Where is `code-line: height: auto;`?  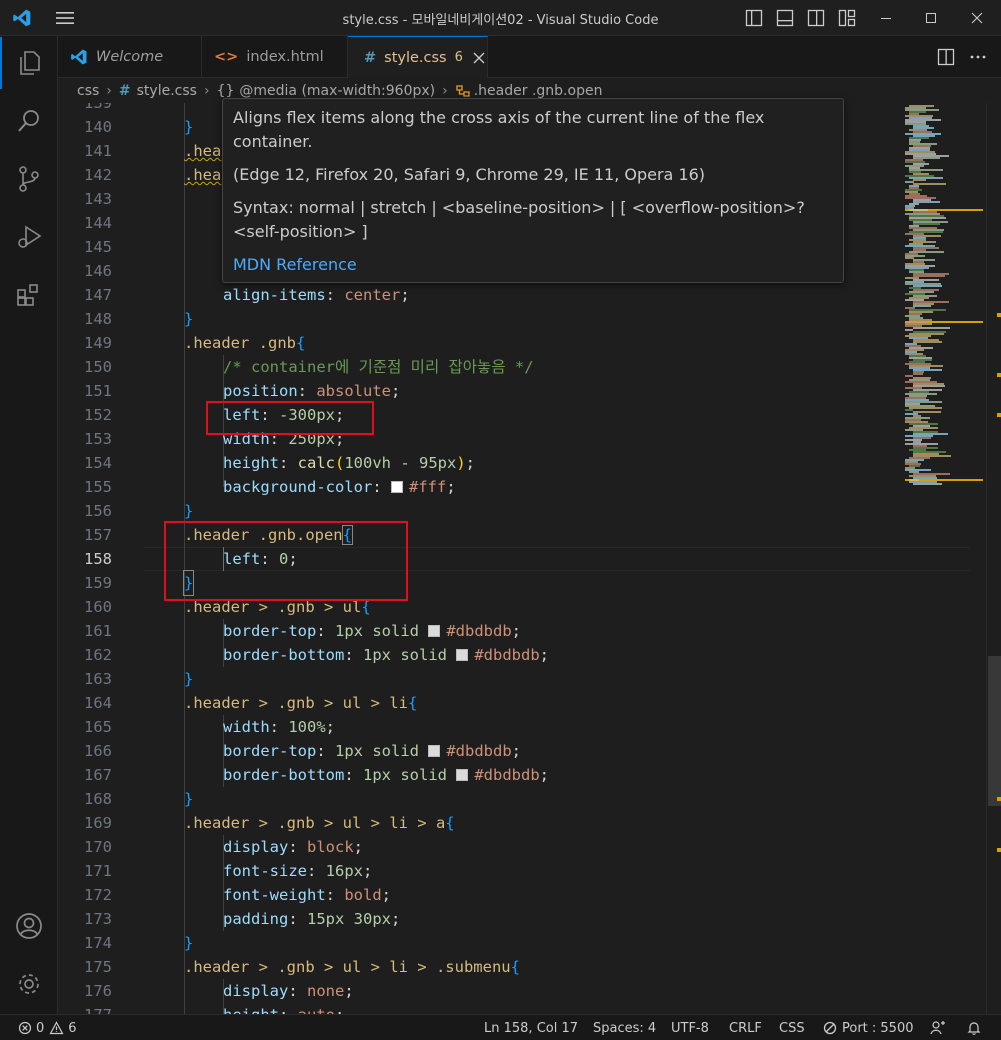
code-line: height: auto; is located at coordinates (529, 1008).